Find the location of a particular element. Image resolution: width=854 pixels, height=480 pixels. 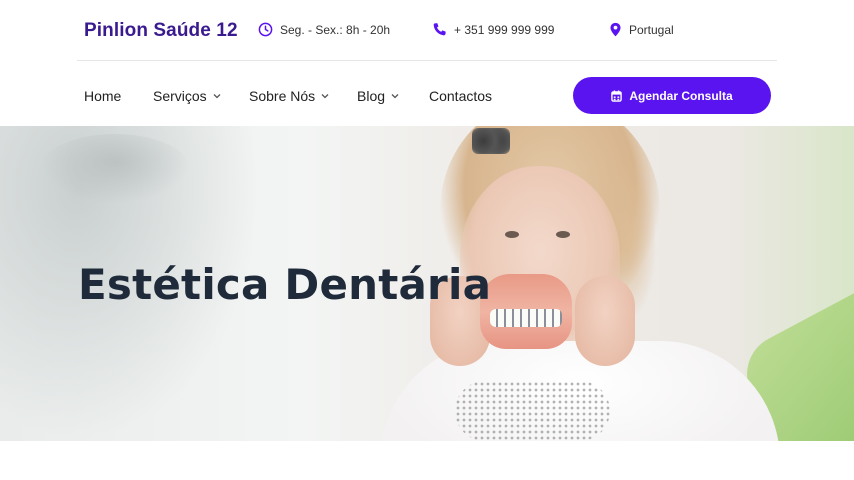

nav-item-home: Home is located at coordinates (102, 96).